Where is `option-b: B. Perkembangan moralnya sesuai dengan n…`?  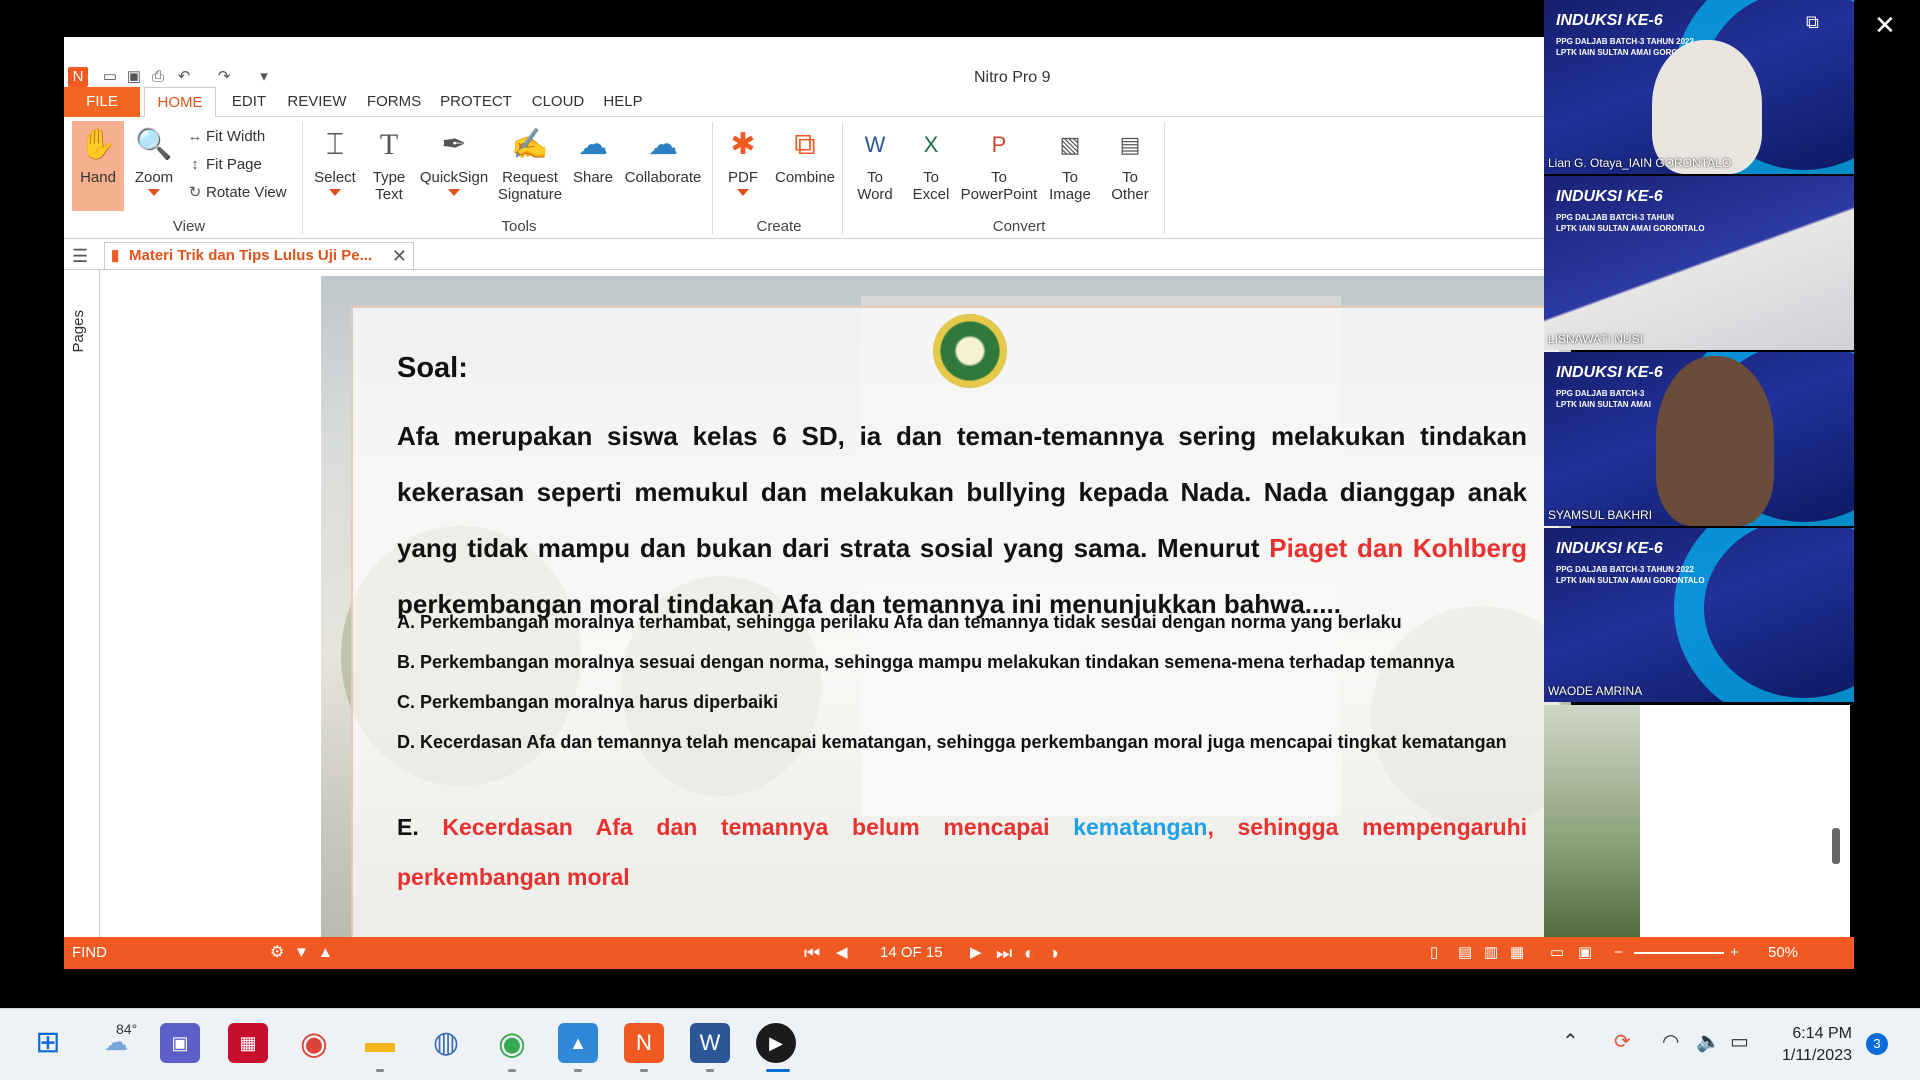
option-b: B. Perkembangan moralnya sesuai dengan n… is located at coordinates (926, 662).